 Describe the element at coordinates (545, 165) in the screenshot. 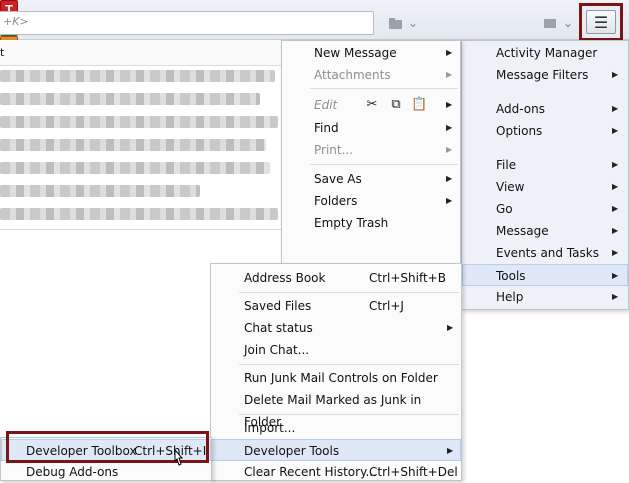

I see `menu-item-file: File ▶` at that location.